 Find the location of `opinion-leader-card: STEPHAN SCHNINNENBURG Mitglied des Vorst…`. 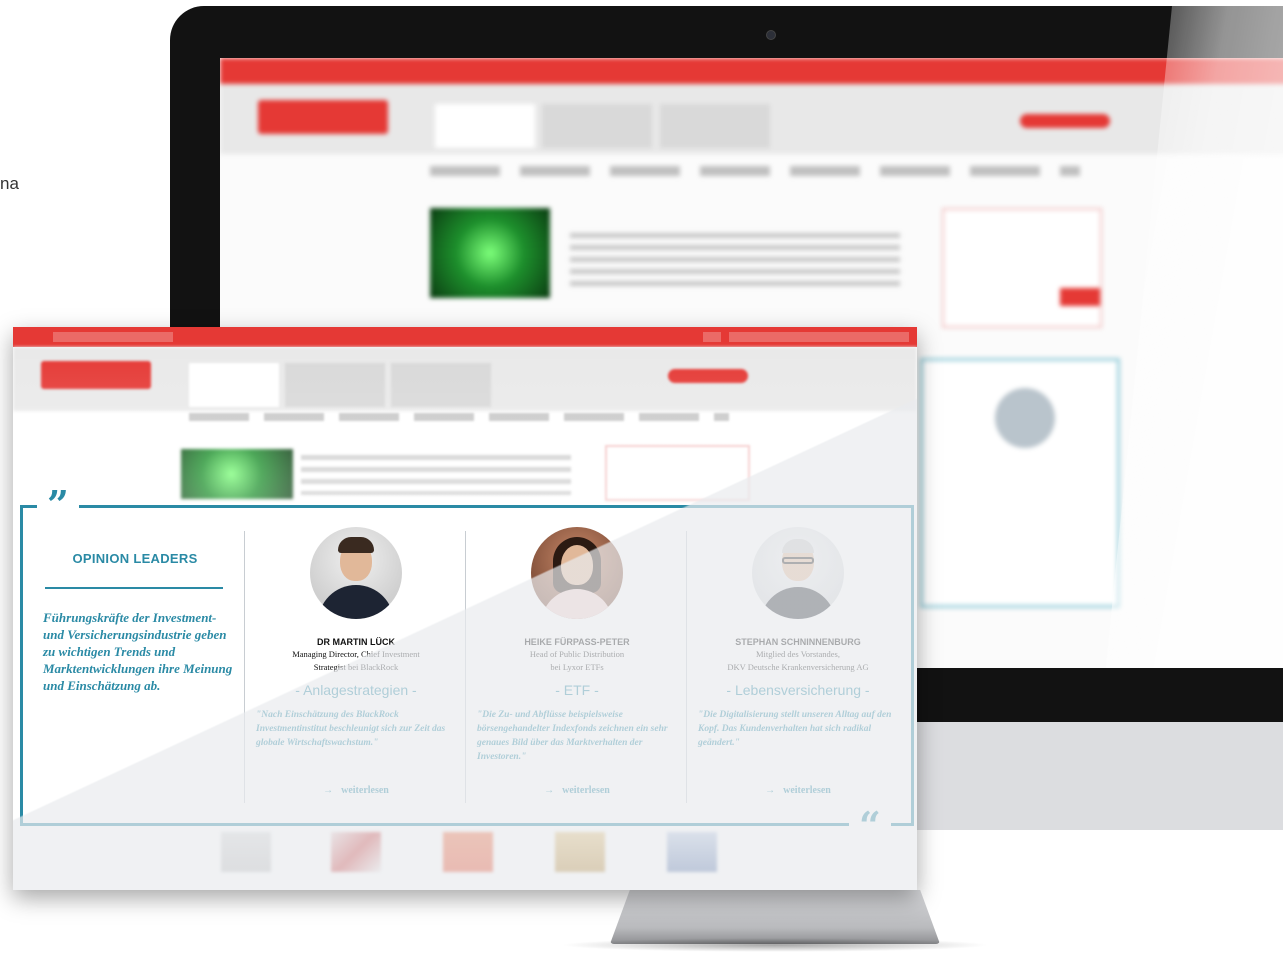

opinion-leader-card: STEPHAN SCHNINNENBURG Mitglied des Vorst… is located at coordinates (798, 661).